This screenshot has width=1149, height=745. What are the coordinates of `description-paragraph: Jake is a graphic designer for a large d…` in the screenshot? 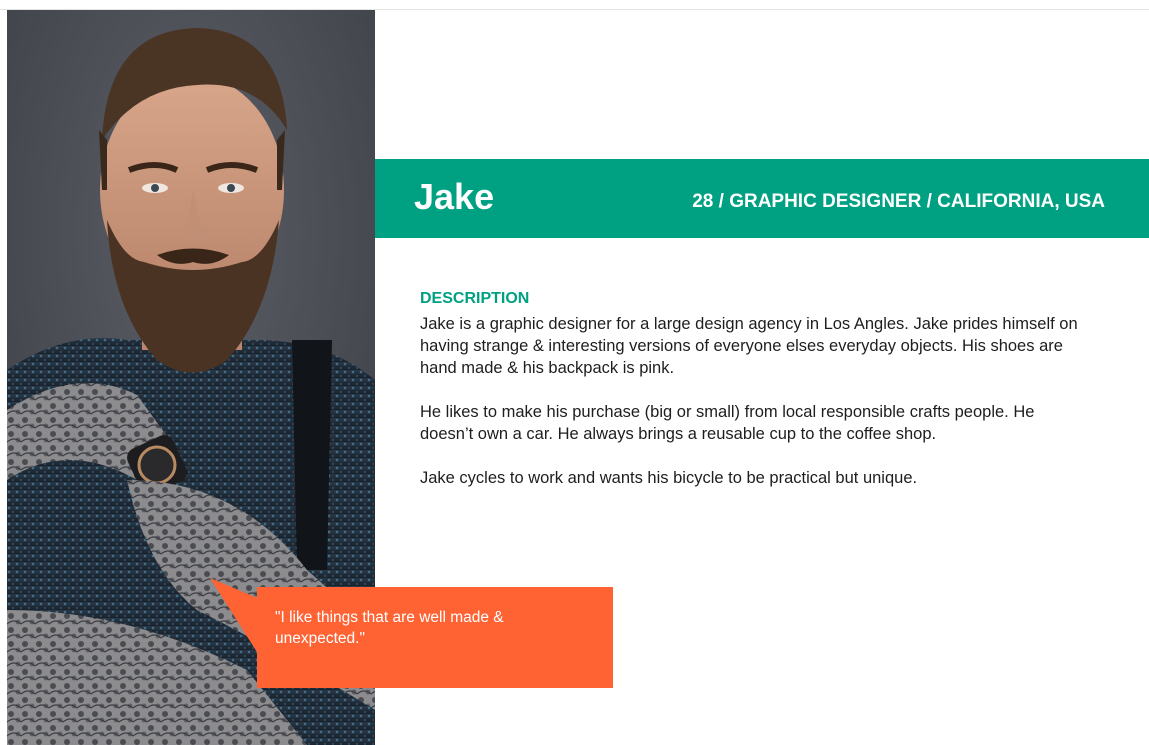 It's located at (749, 346).